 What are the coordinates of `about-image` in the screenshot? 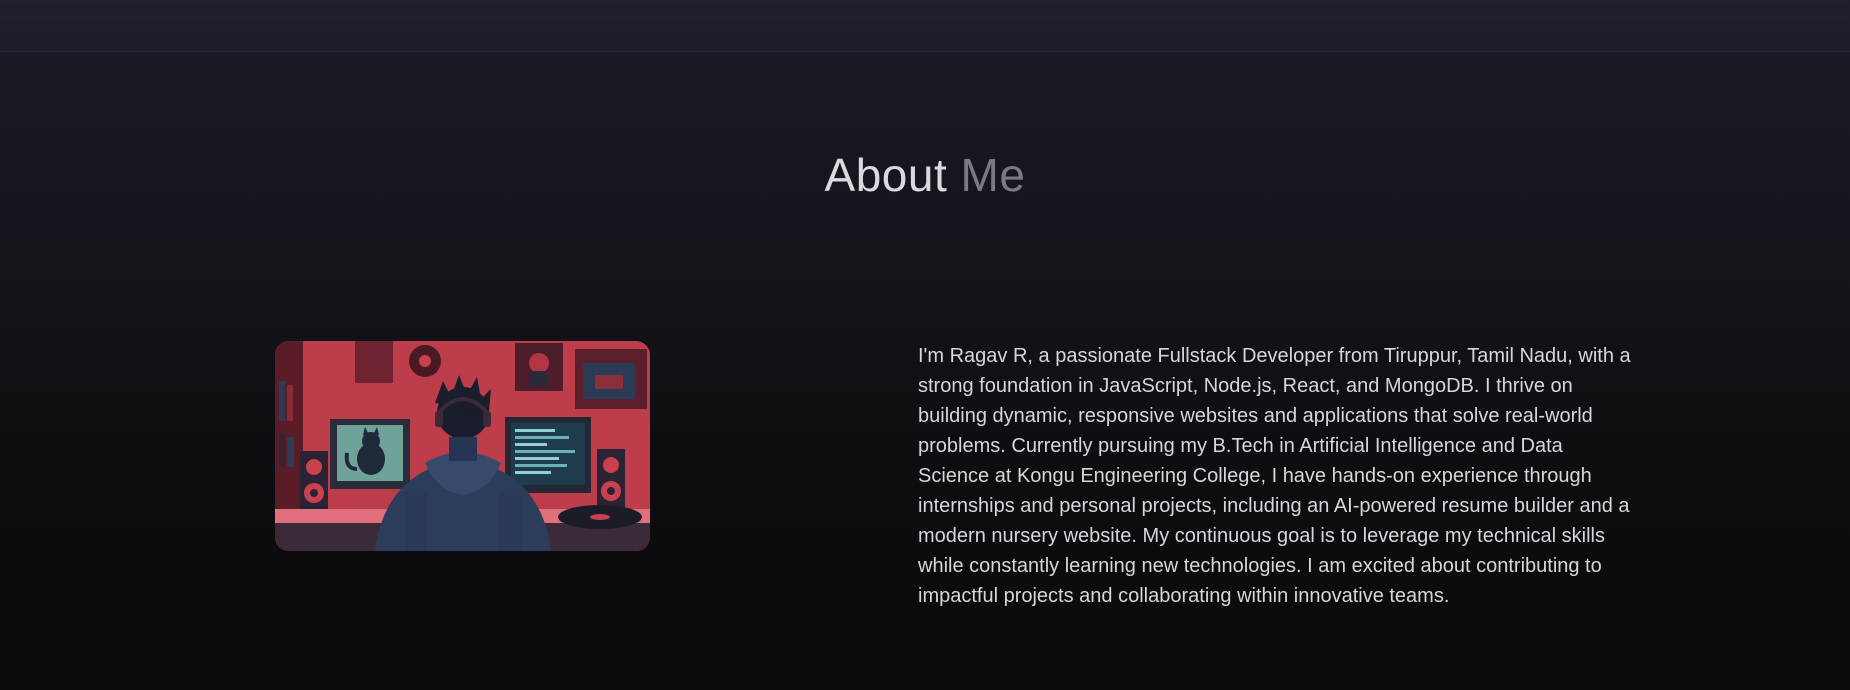 It's located at (462, 446).